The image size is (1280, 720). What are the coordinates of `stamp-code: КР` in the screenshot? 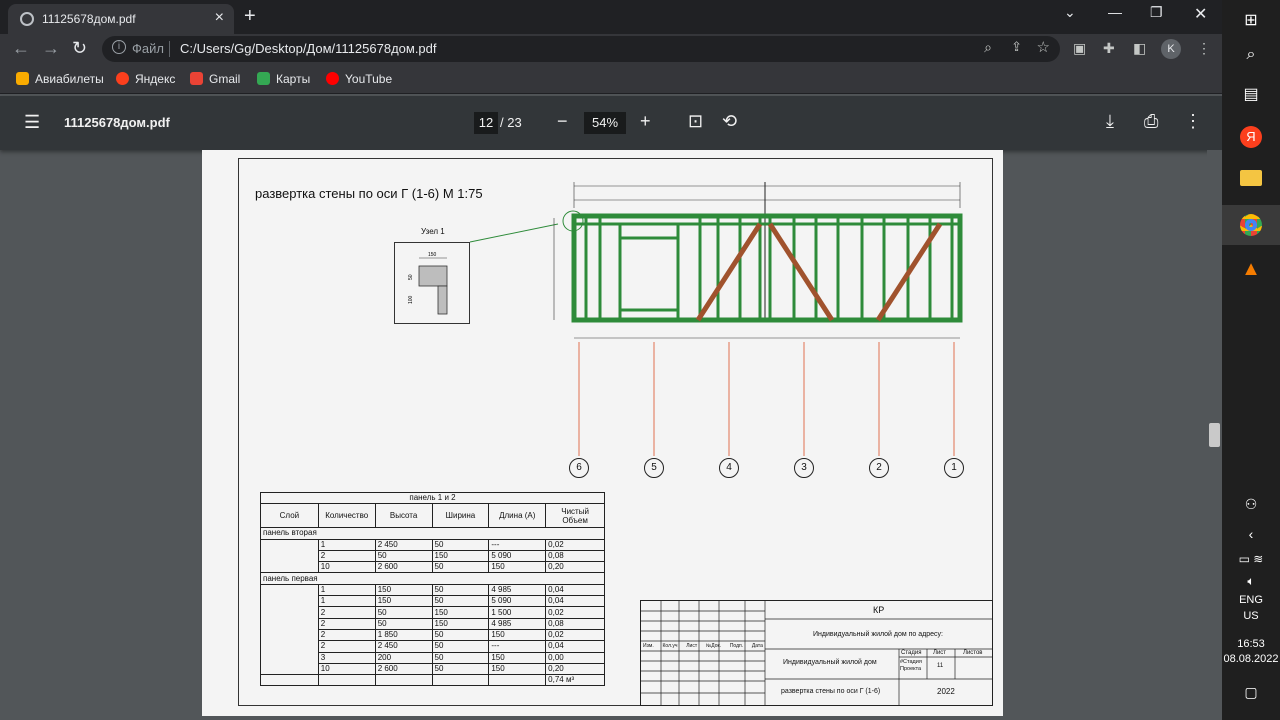 It's located at (879, 610).